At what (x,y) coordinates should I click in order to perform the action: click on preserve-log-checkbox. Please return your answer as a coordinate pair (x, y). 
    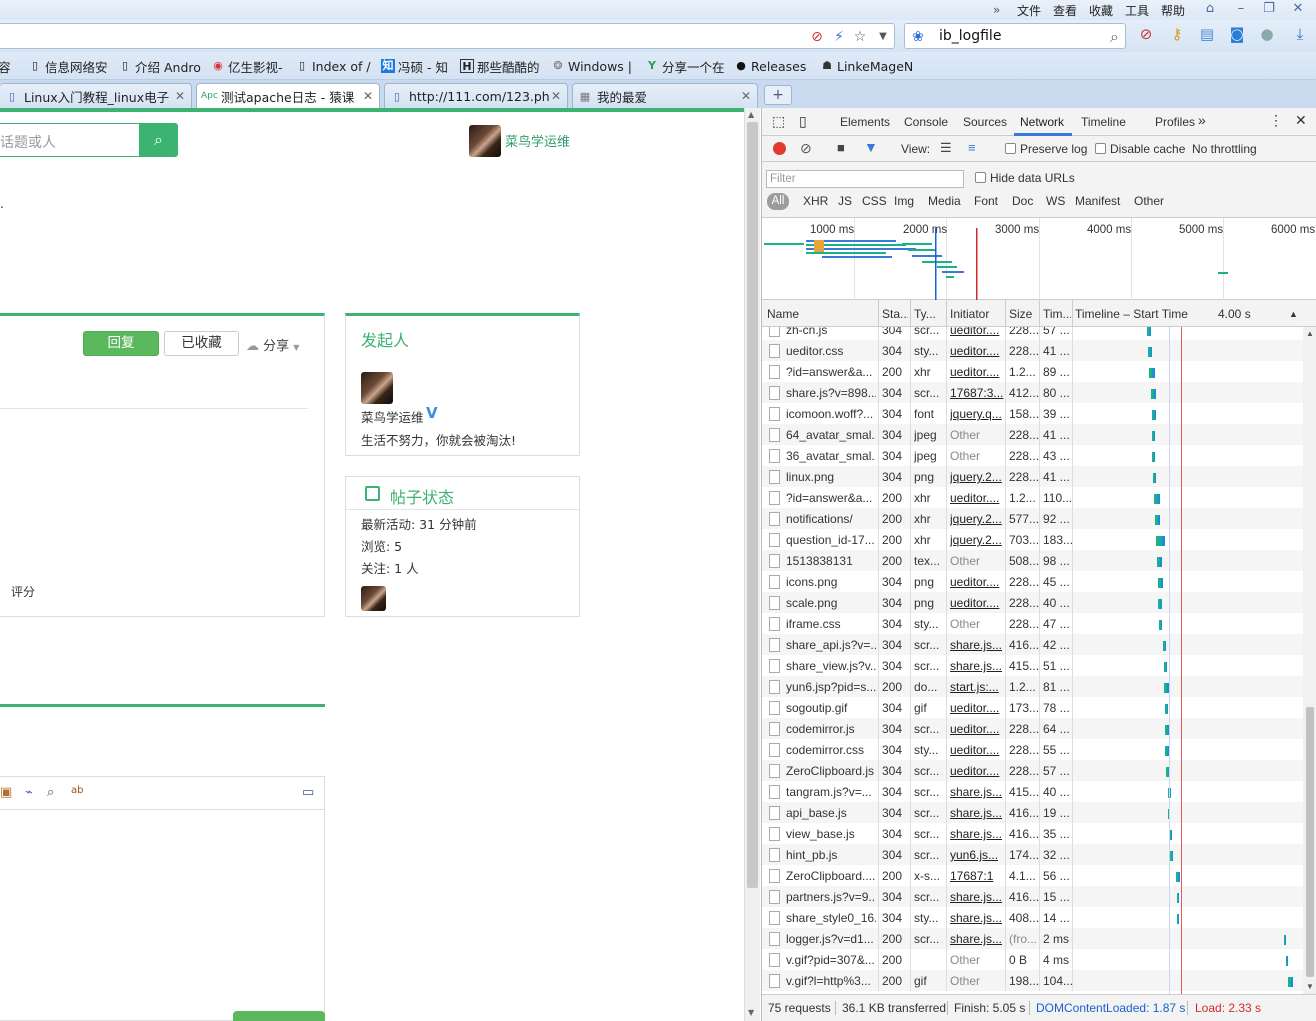
    Looking at the image, I should click on (1010, 148).